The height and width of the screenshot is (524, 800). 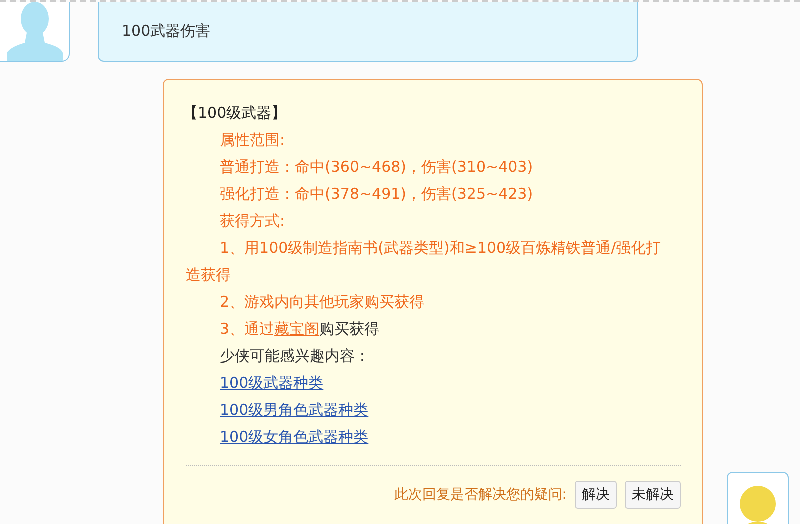 What do you see at coordinates (272, 383) in the screenshot?
I see `related-link: 100级武器种类` at bounding box center [272, 383].